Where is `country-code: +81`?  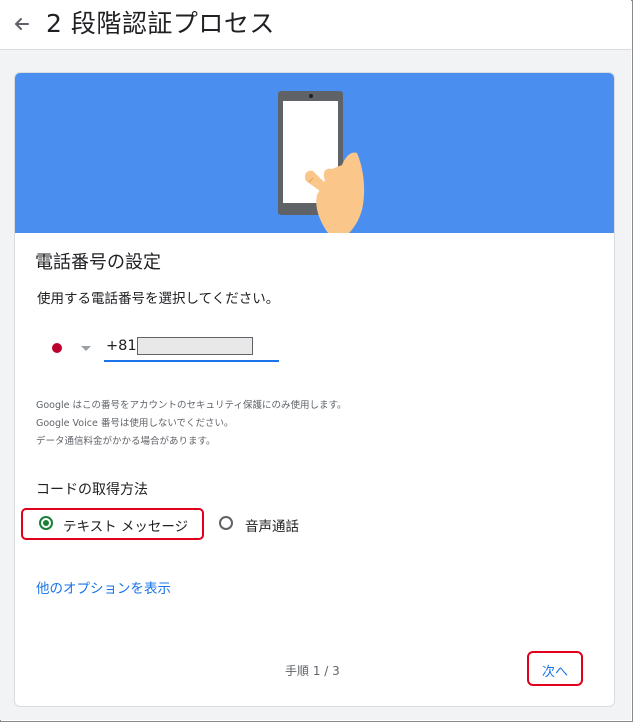 country-code: +81 is located at coordinates (121, 346).